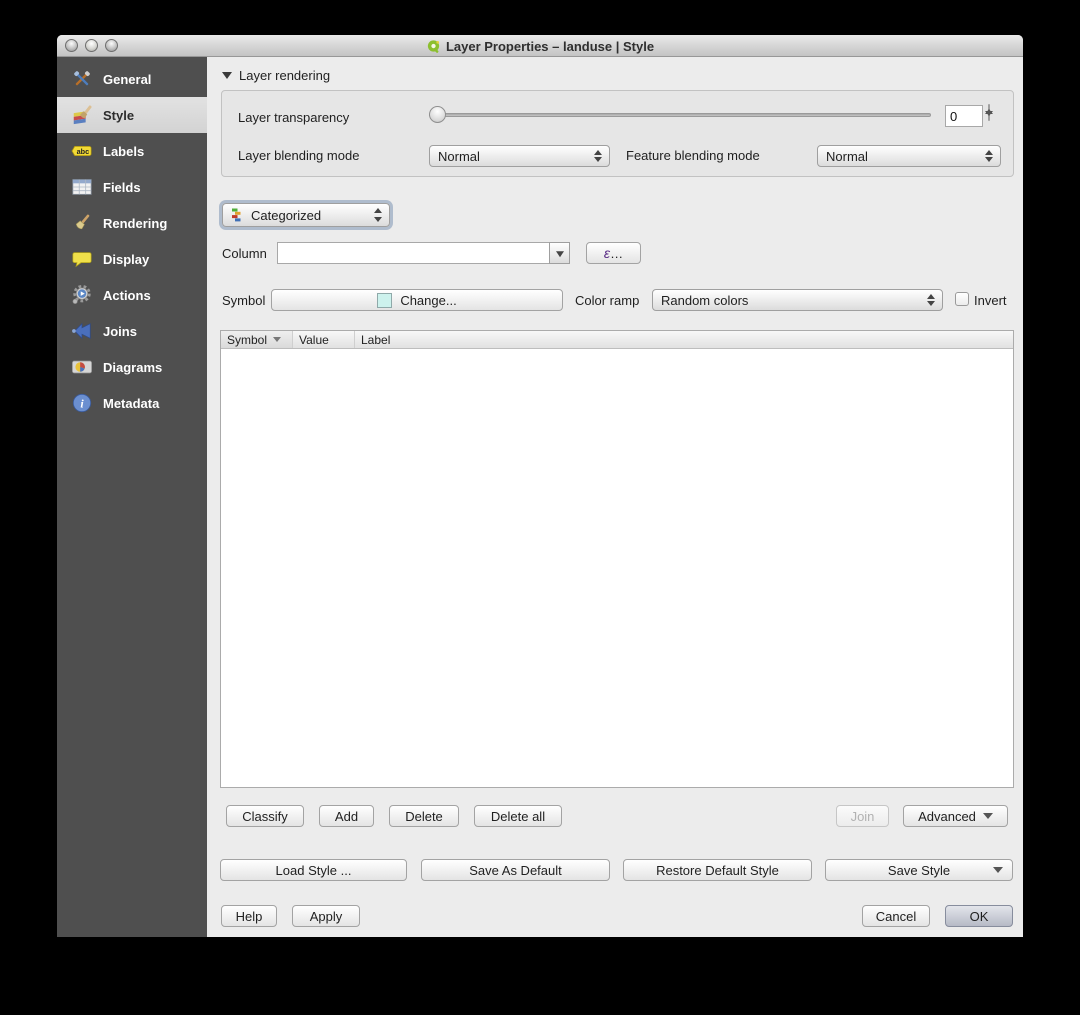 This screenshot has height=1015, width=1080. I want to click on paint-style-icon, so click(82, 115).